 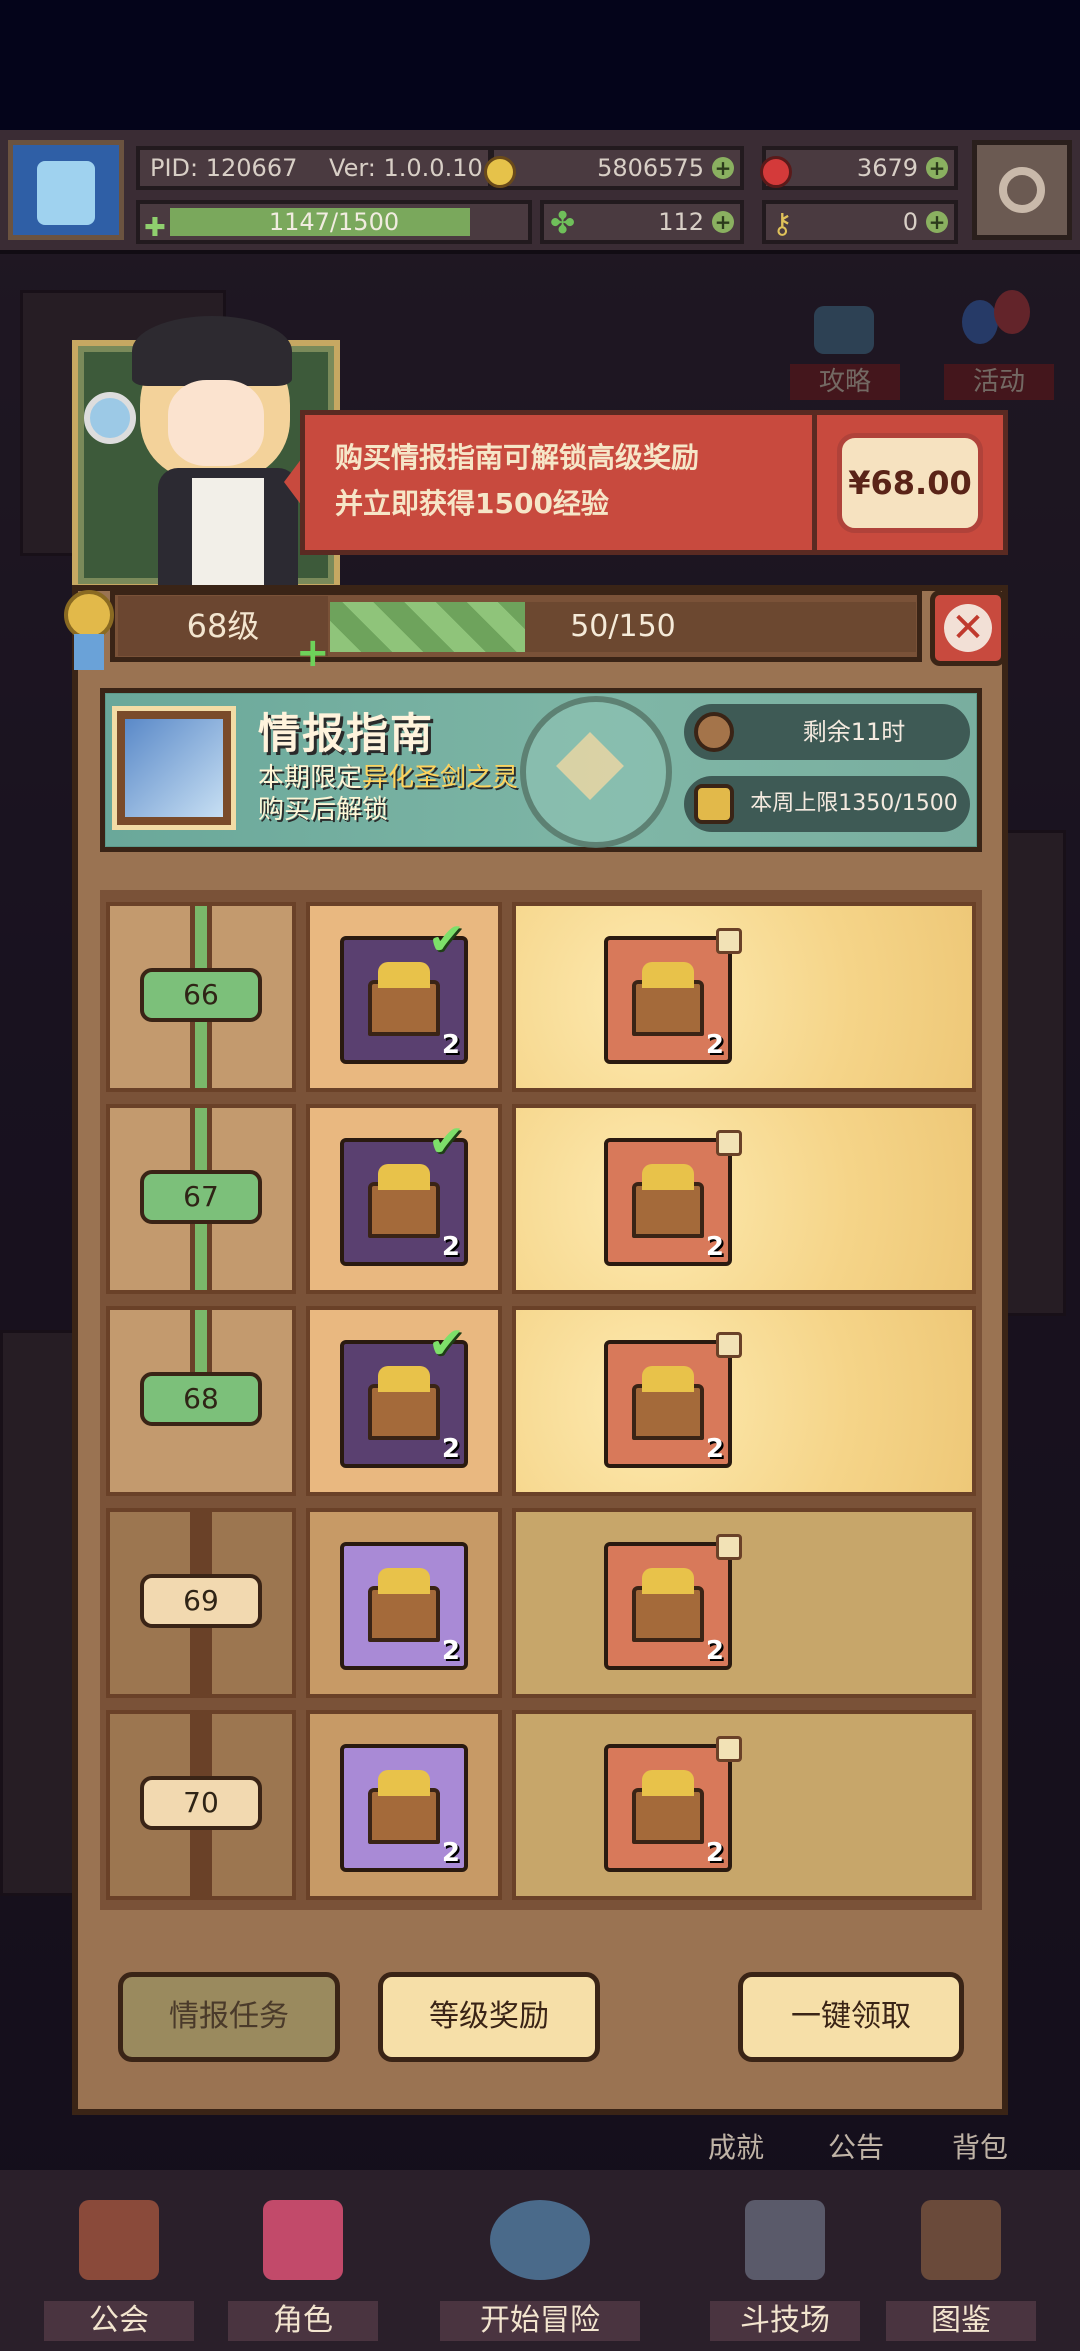 I want to click on reward-row: 70 2 2, so click(x=541, y=1805).